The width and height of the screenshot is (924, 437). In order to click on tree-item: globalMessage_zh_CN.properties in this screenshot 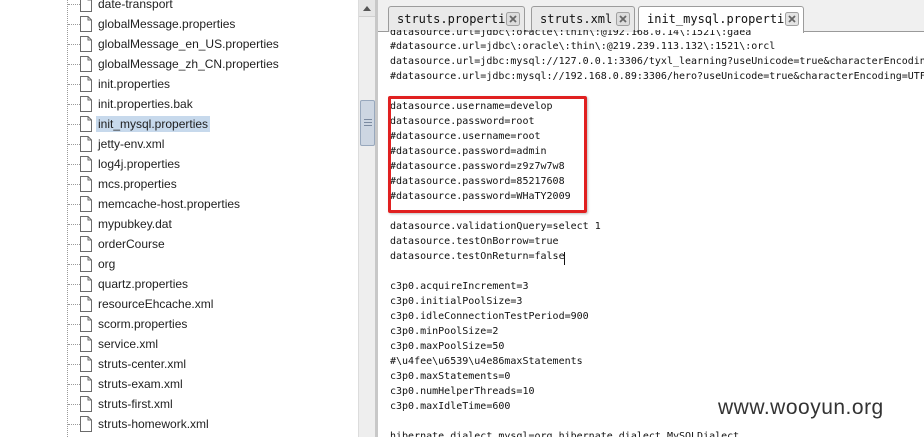, I will do `click(179, 64)`.